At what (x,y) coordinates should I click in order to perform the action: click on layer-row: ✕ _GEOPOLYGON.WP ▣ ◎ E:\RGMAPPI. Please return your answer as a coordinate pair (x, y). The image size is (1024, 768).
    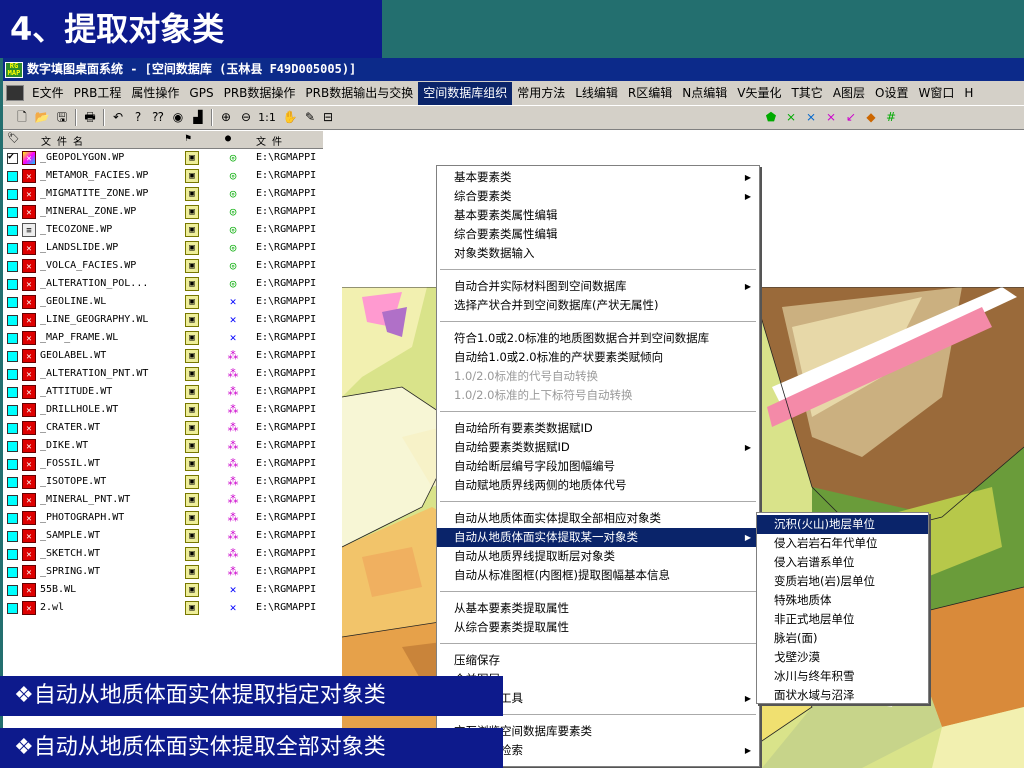
    Looking at the image, I should click on (163, 158).